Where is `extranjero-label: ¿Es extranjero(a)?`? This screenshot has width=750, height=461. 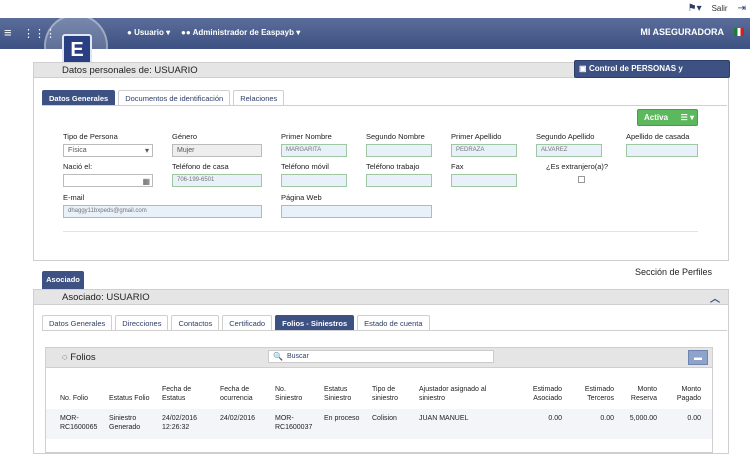
extranjero-label: ¿Es extranjero(a)? is located at coordinates (577, 166).